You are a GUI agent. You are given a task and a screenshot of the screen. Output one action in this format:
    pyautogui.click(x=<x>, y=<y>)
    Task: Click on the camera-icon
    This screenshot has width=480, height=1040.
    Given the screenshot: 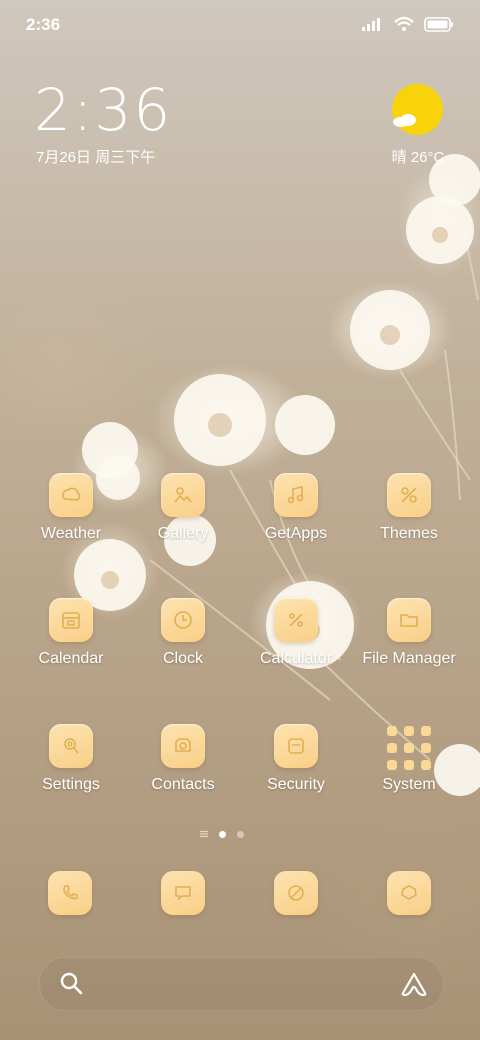 What is the action you would take?
    pyautogui.click(x=409, y=893)
    